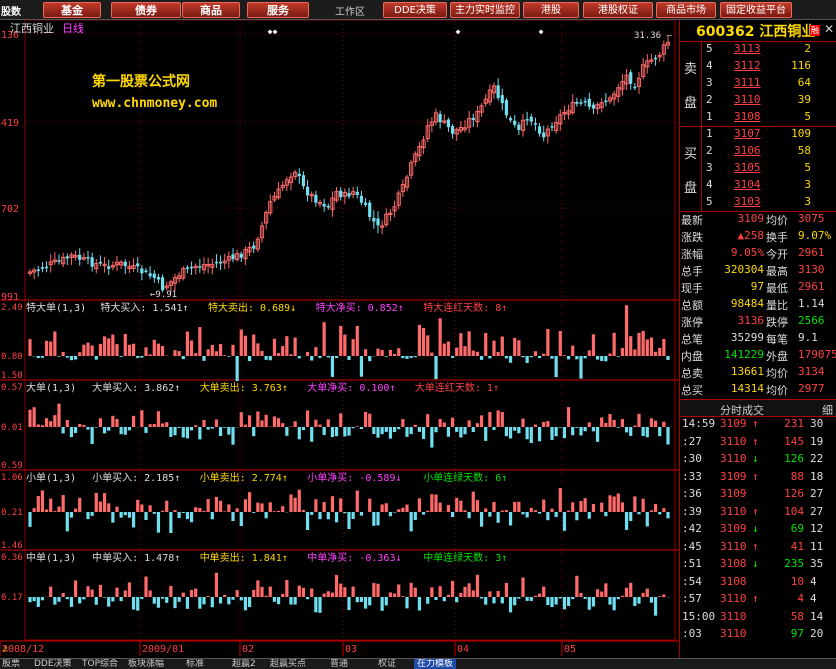  I want to click on stat-row: 现手 97 最低 2961, so click(758, 288).